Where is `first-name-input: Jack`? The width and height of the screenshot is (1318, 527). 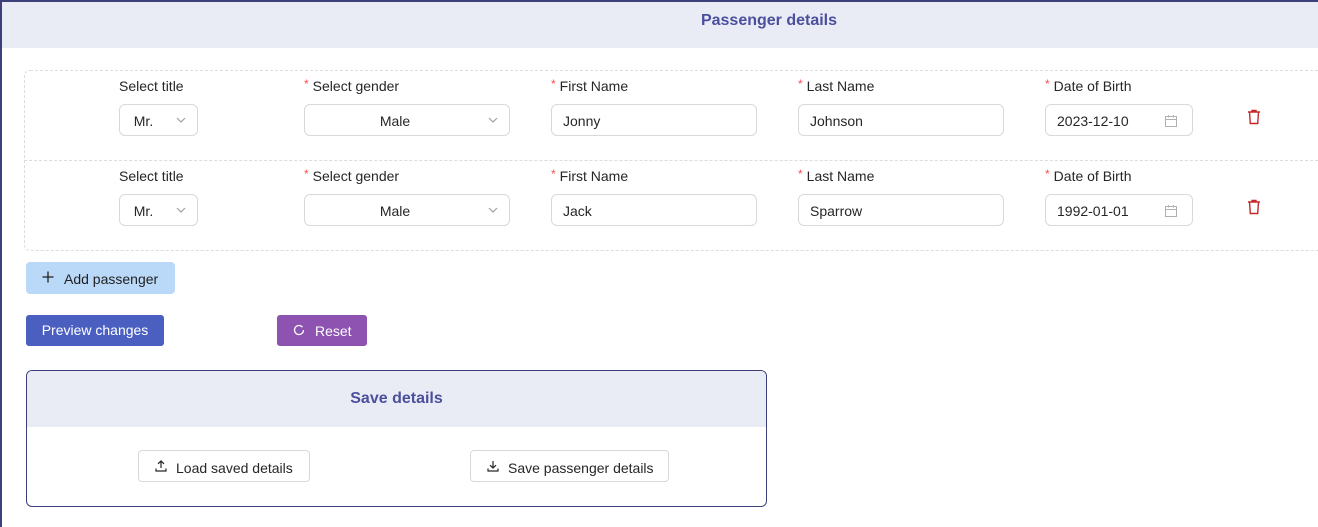
first-name-input: Jack is located at coordinates (654, 210).